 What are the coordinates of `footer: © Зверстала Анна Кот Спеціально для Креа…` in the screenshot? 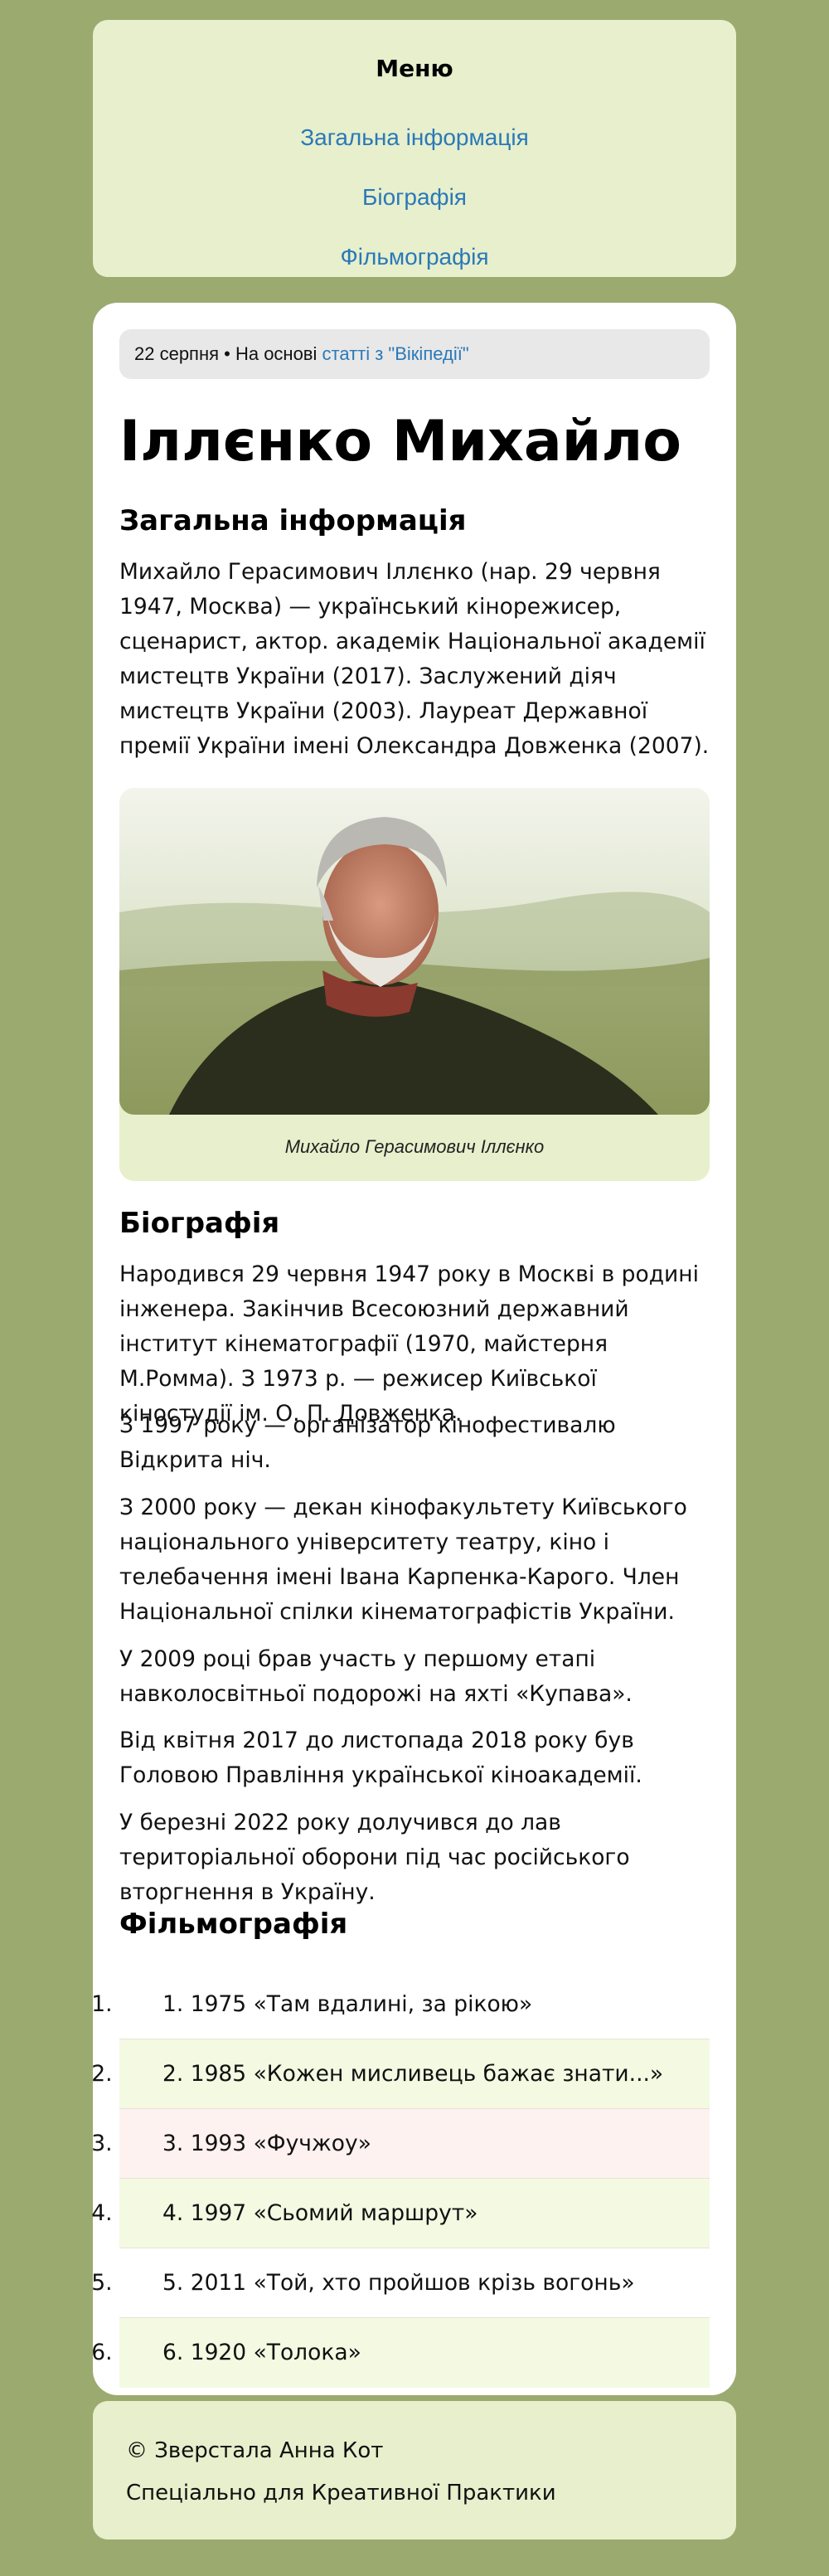 It's located at (414, 2470).